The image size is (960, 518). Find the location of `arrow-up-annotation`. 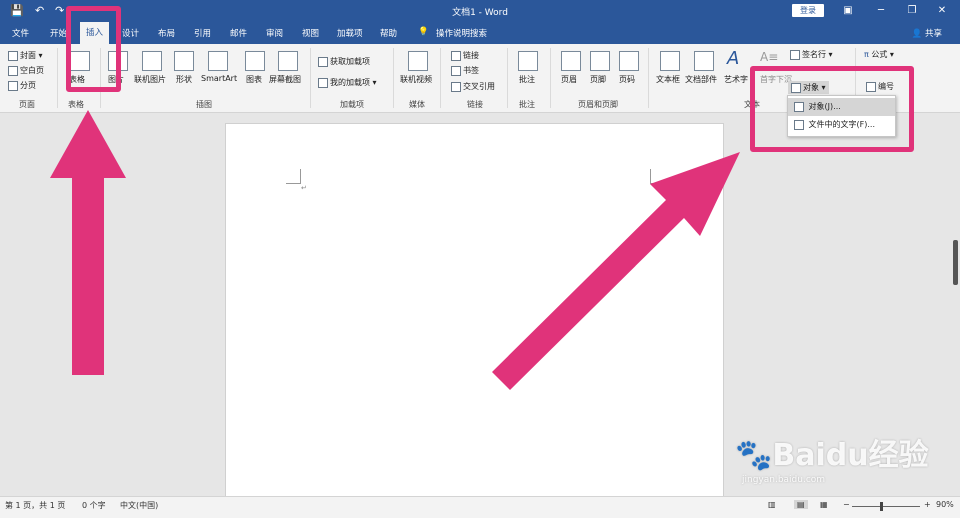

arrow-up-annotation is located at coordinates (88, 242).